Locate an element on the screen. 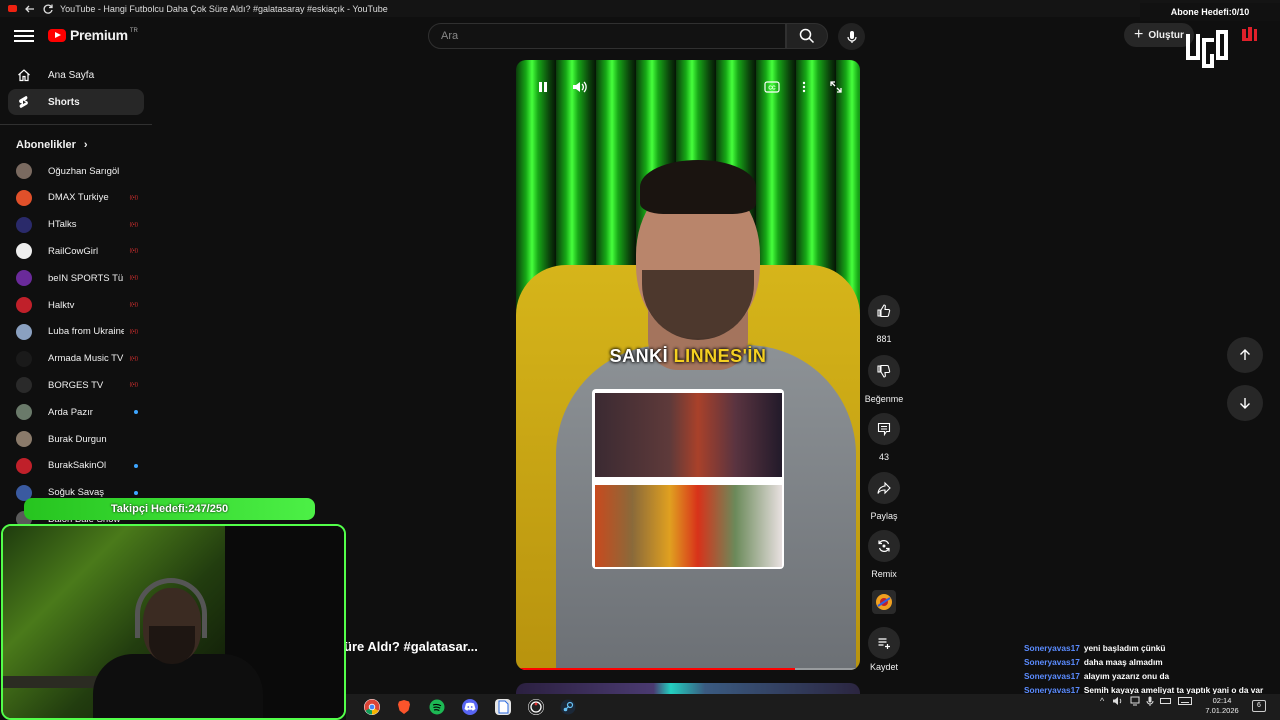 Image resolution: width=1280 pixels, height=720 pixels. discord-taskbar-icon is located at coordinates (470, 707).